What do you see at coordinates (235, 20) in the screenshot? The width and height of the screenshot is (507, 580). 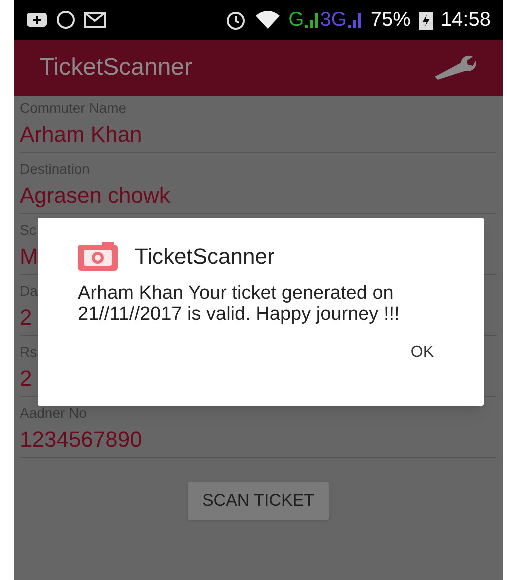 I see `alarm-icon` at bounding box center [235, 20].